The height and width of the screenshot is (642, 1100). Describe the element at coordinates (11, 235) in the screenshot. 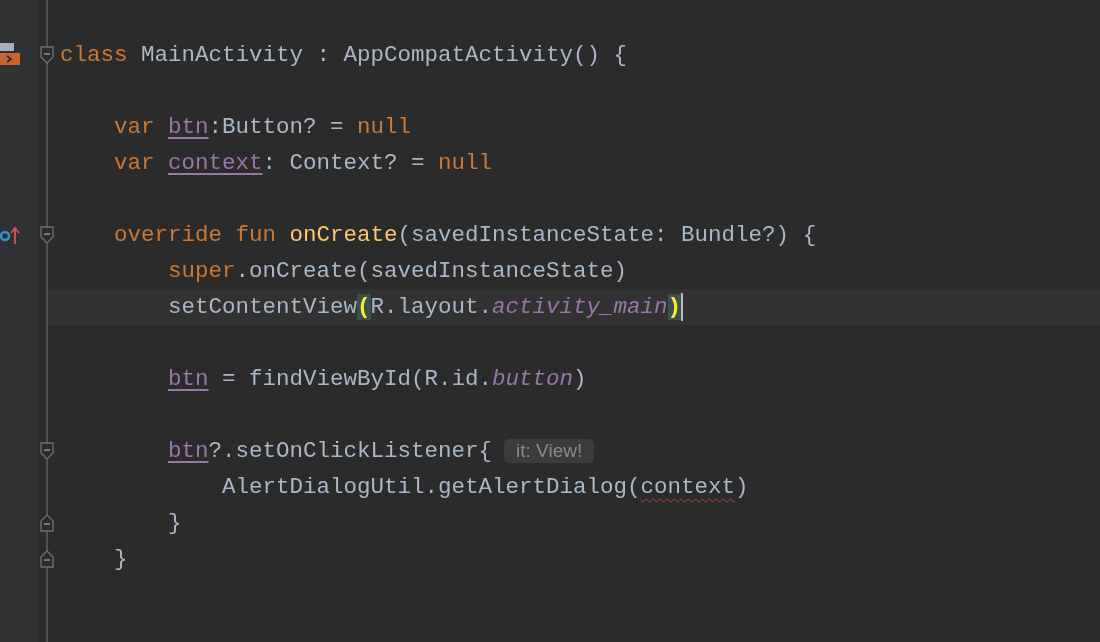

I see `override-arrow-icon` at that location.